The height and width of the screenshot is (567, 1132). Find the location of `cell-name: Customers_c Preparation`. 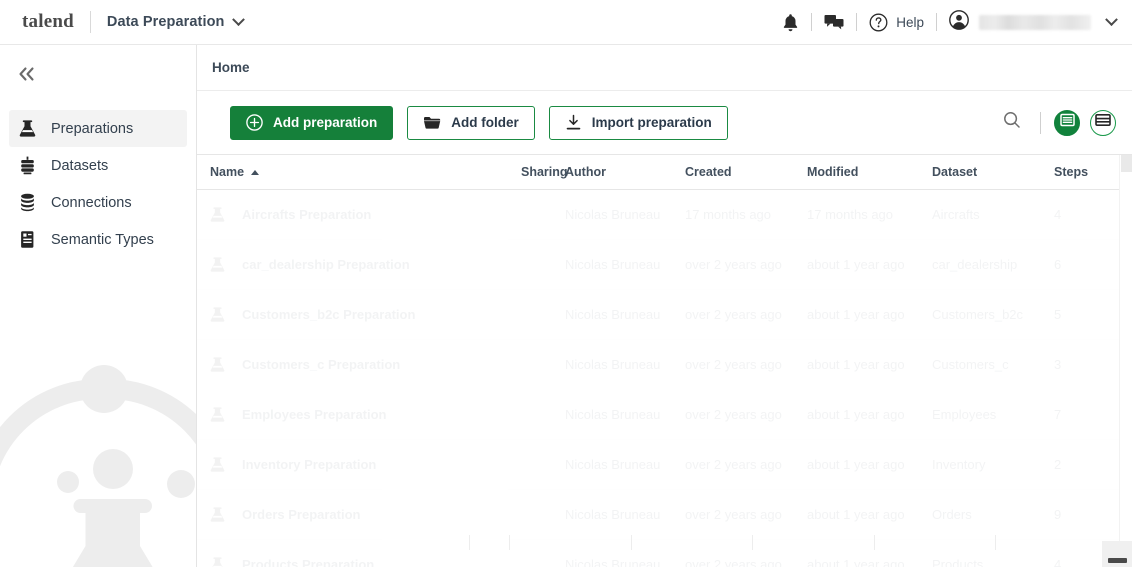

cell-name: Customers_c Preparation is located at coordinates (365, 364).